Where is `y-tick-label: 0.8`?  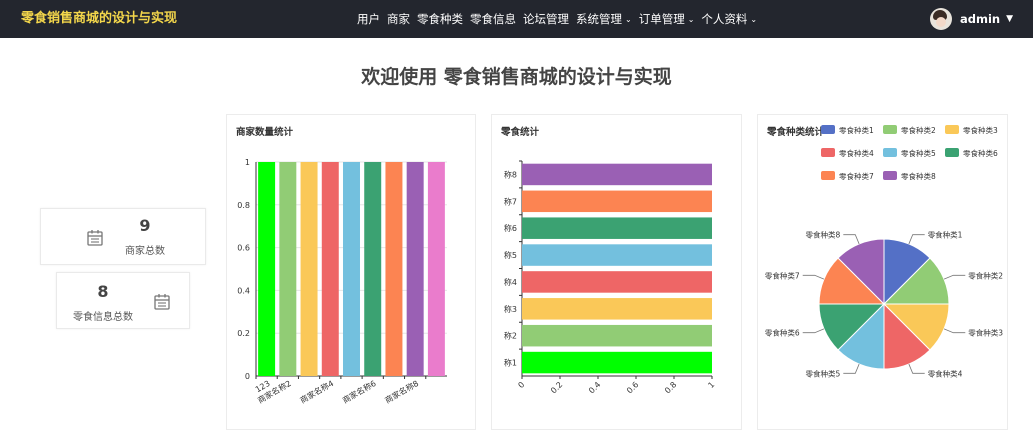 y-tick-label: 0.8 is located at coordinates (243, 205).